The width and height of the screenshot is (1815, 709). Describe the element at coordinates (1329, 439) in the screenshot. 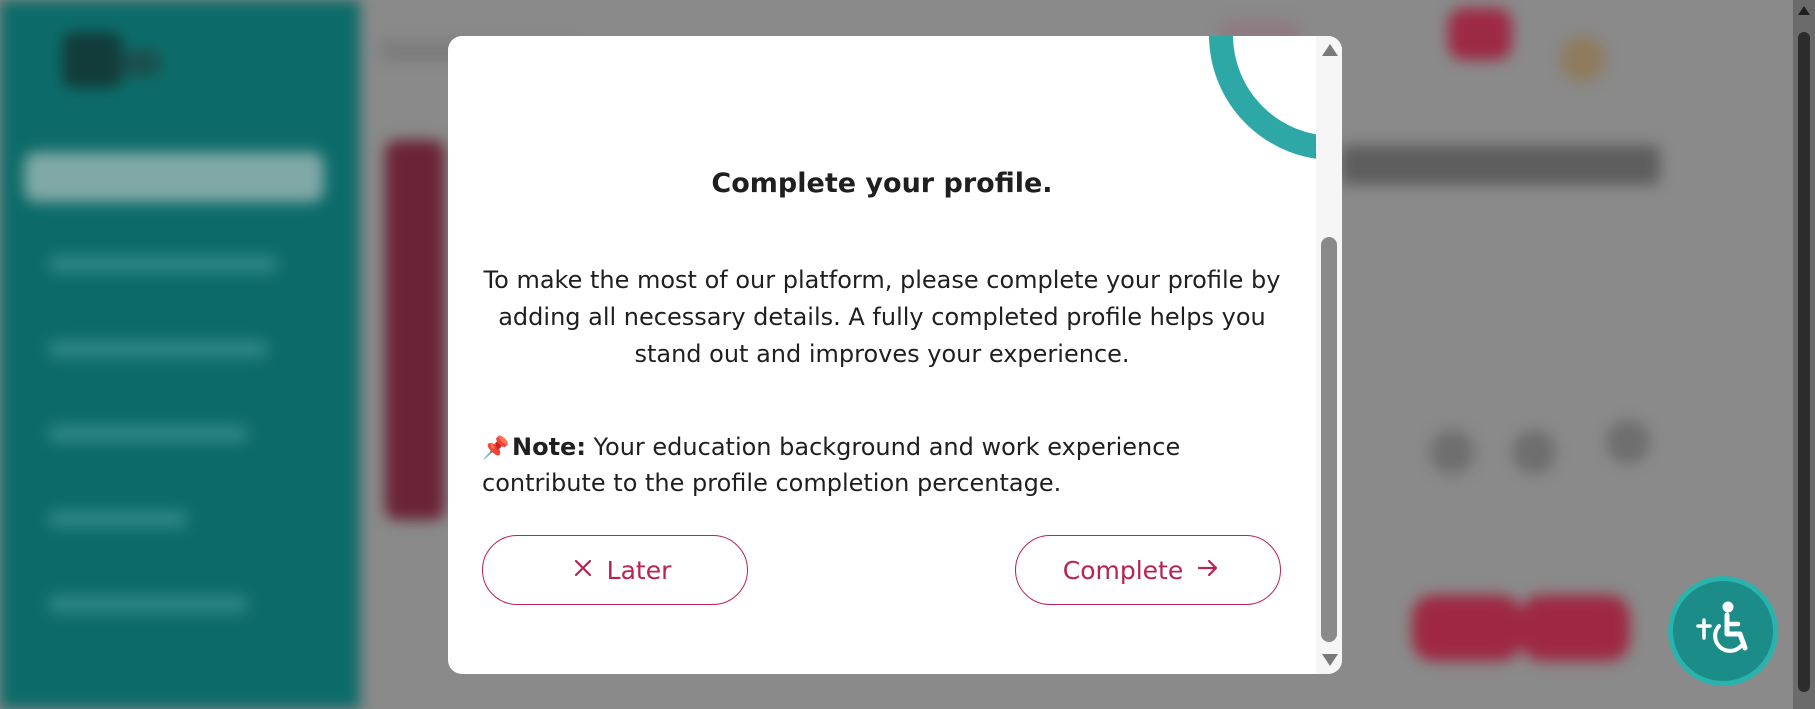

I see `modal-scroll-thumb` at that location.